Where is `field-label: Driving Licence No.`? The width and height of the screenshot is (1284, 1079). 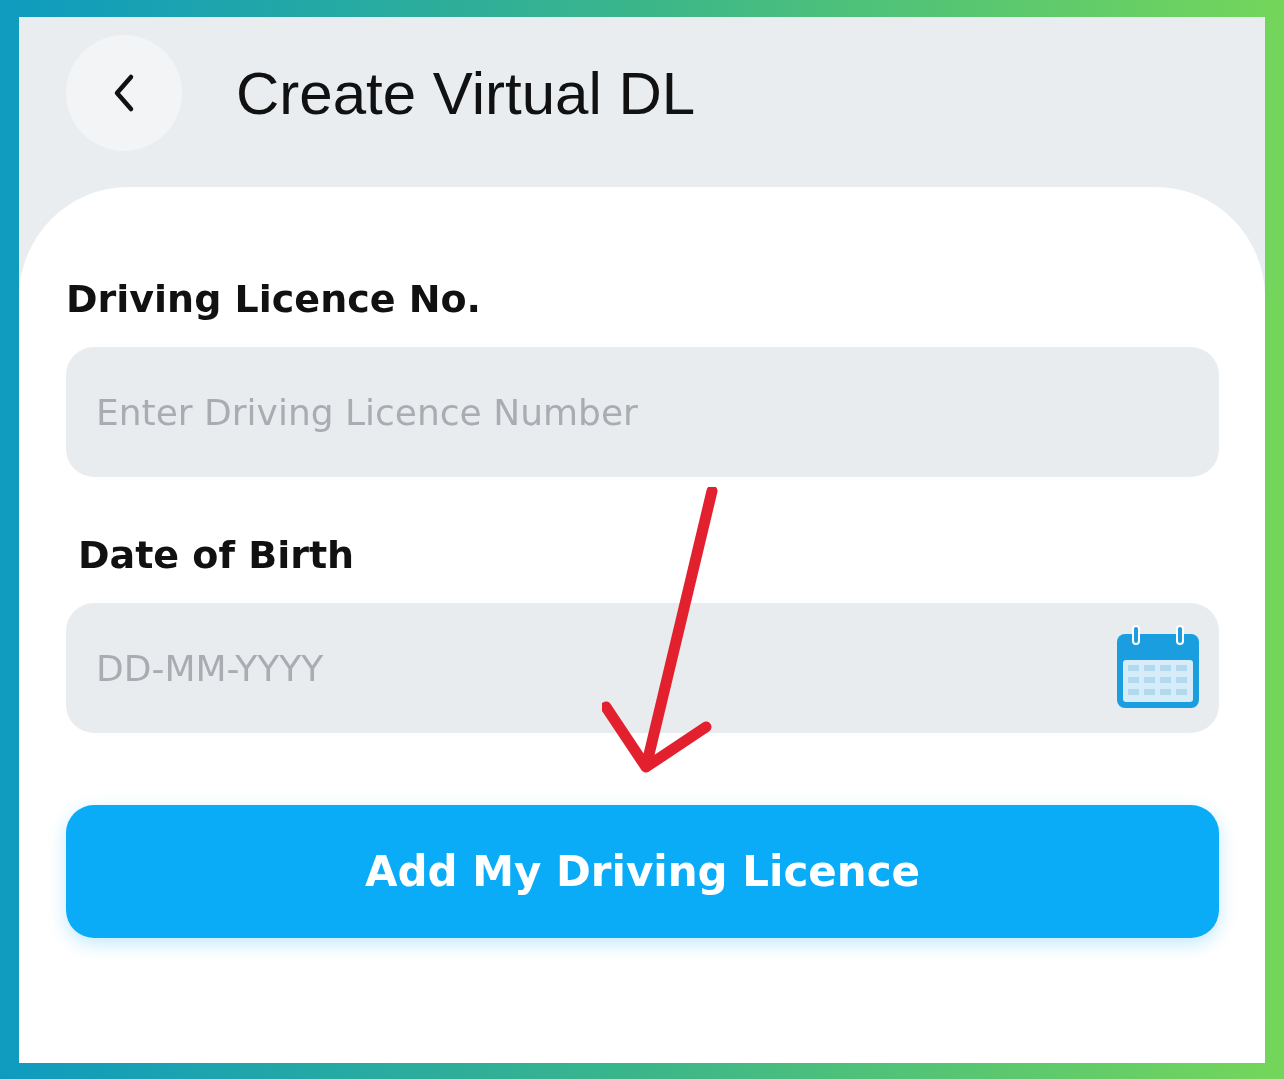 field-label: Driving Licence No. is located at coordinates (274, 299).